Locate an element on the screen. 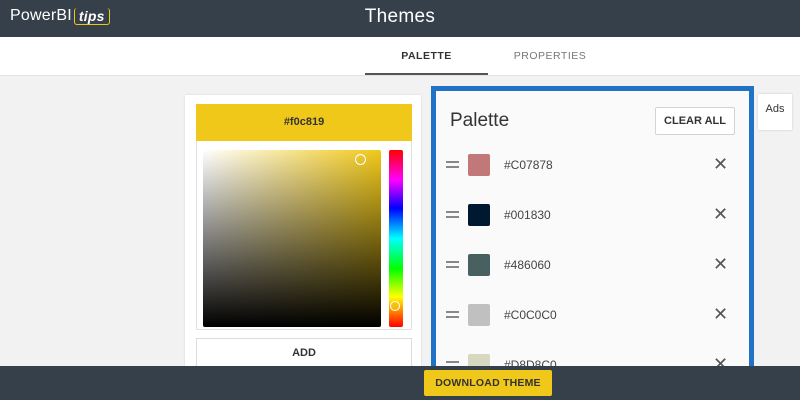  hue-handle is located at coordinates (395, 306).